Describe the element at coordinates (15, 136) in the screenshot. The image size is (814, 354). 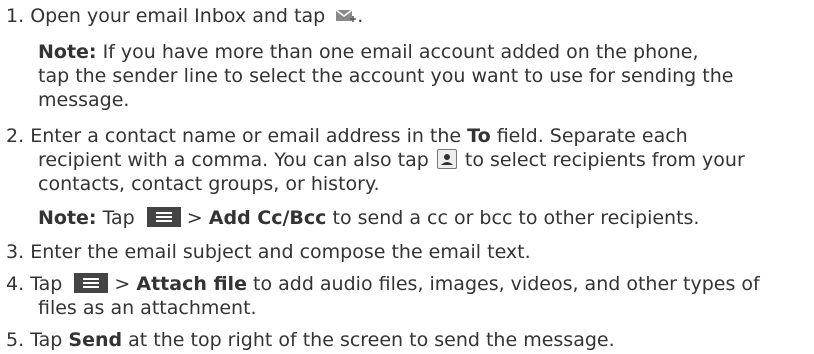
I see `step-number: 2.` at that location.